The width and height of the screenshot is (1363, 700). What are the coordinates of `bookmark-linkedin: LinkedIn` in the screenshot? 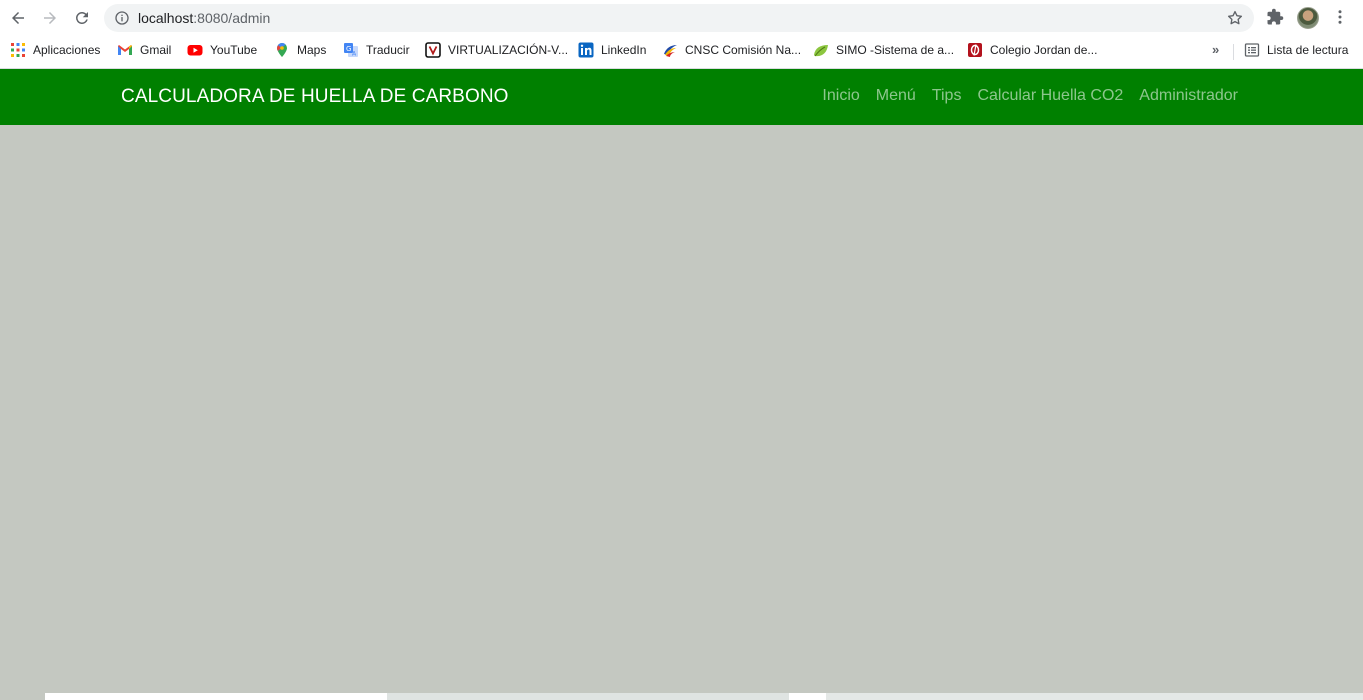 It's located at (612, 50).